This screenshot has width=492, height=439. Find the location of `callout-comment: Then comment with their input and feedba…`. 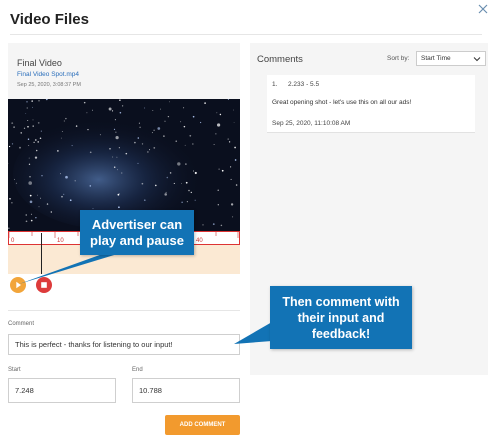

callout-comment: Then comment with their input and feedba… is located at coordinates (341, 317).